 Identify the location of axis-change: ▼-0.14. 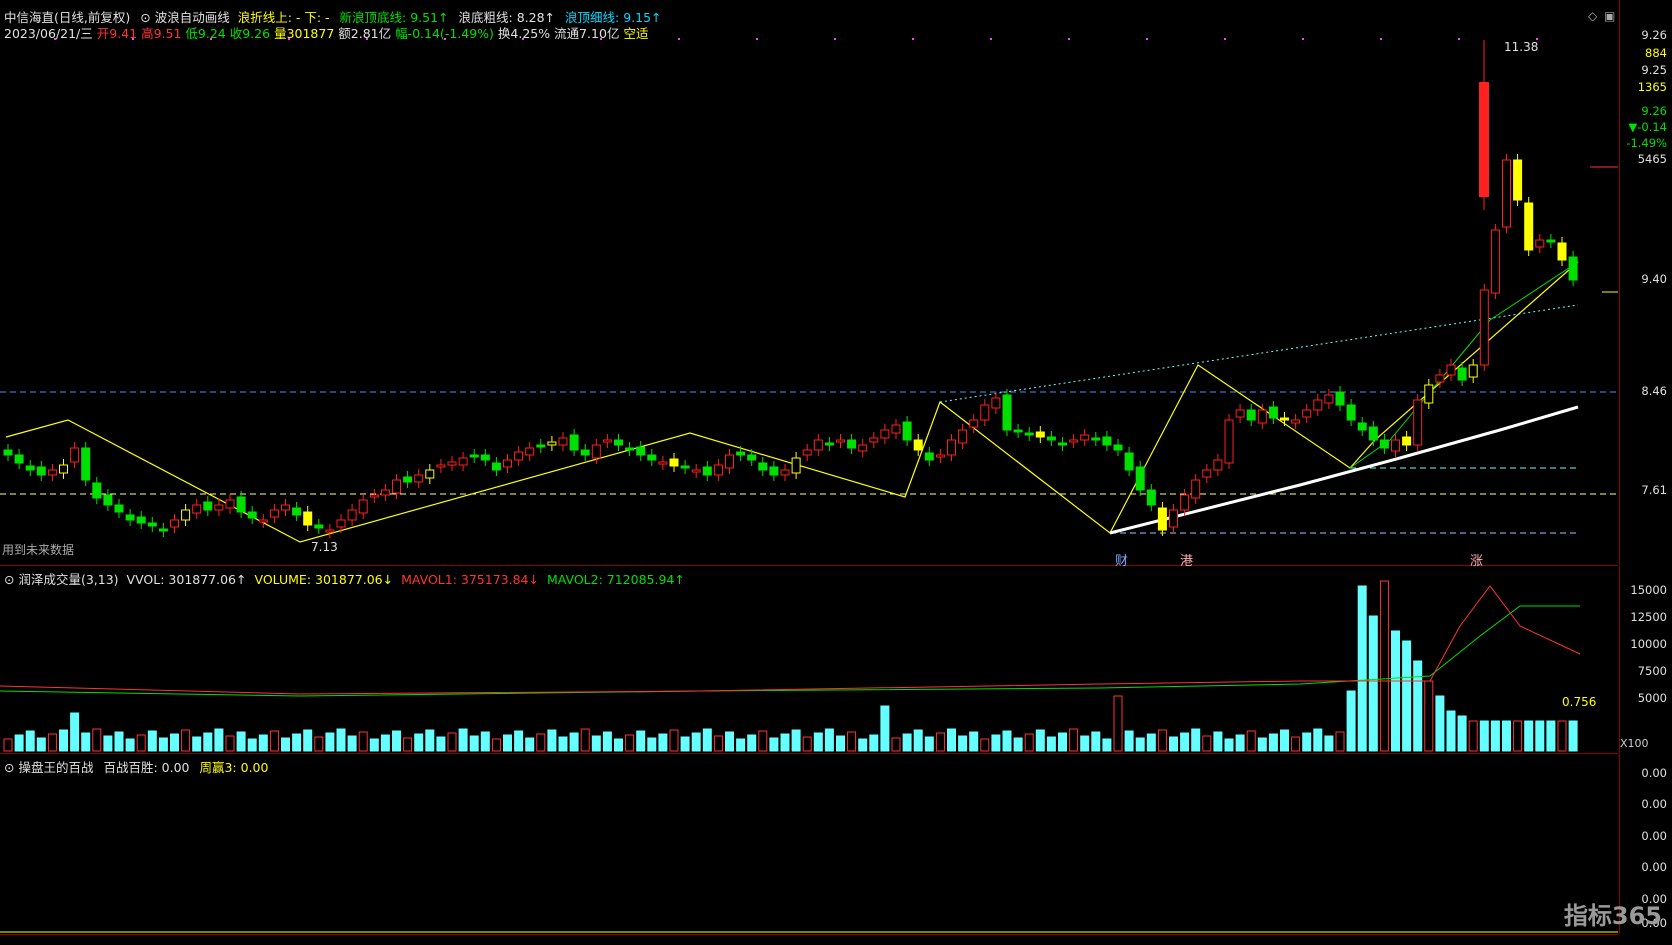
(1647, 127).